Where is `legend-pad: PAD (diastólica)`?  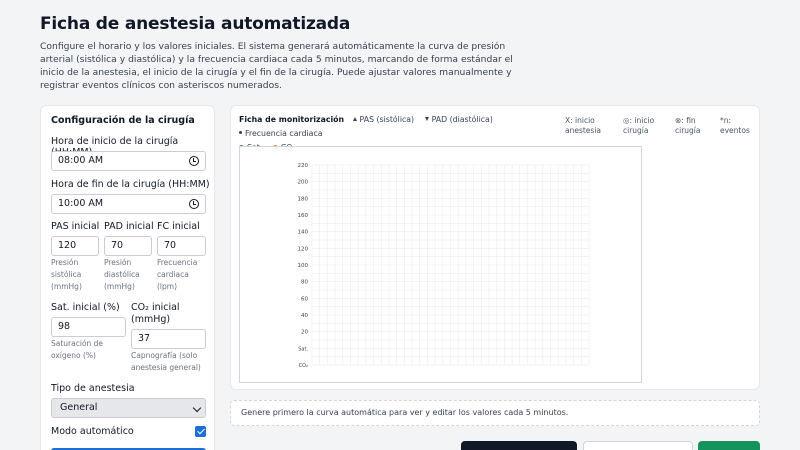 legend-pad: PAD (diastólica) is located at coordinates (458, 119).